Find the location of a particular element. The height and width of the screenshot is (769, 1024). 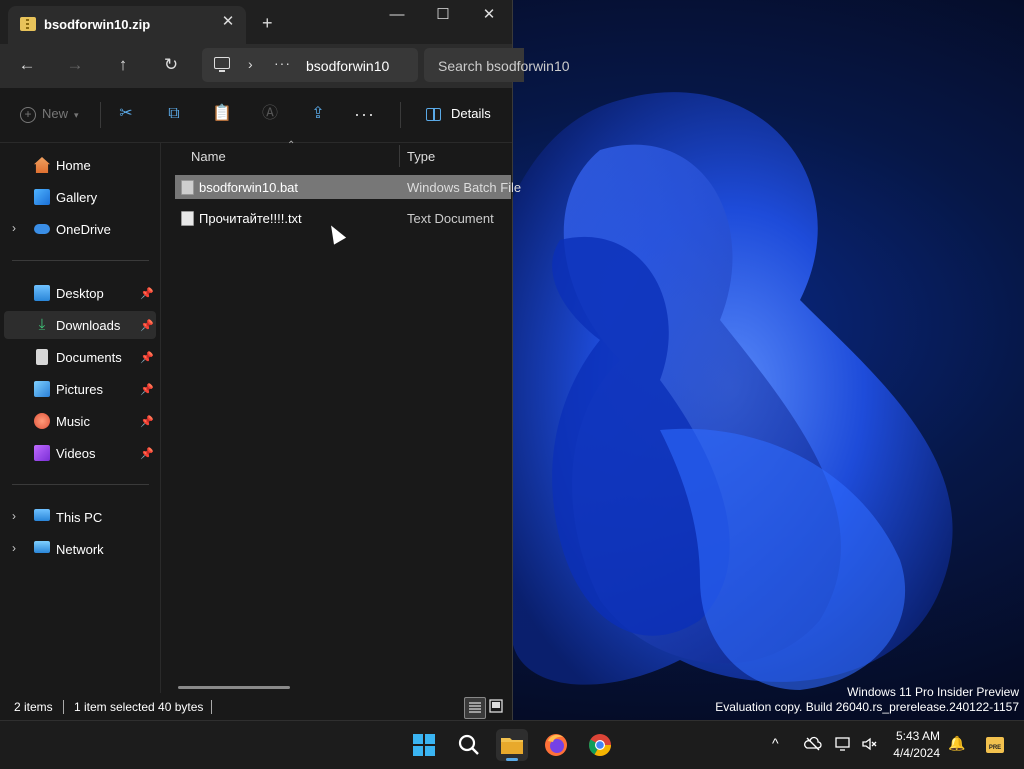

this-pc-icon is located at coordinates (222, 64).